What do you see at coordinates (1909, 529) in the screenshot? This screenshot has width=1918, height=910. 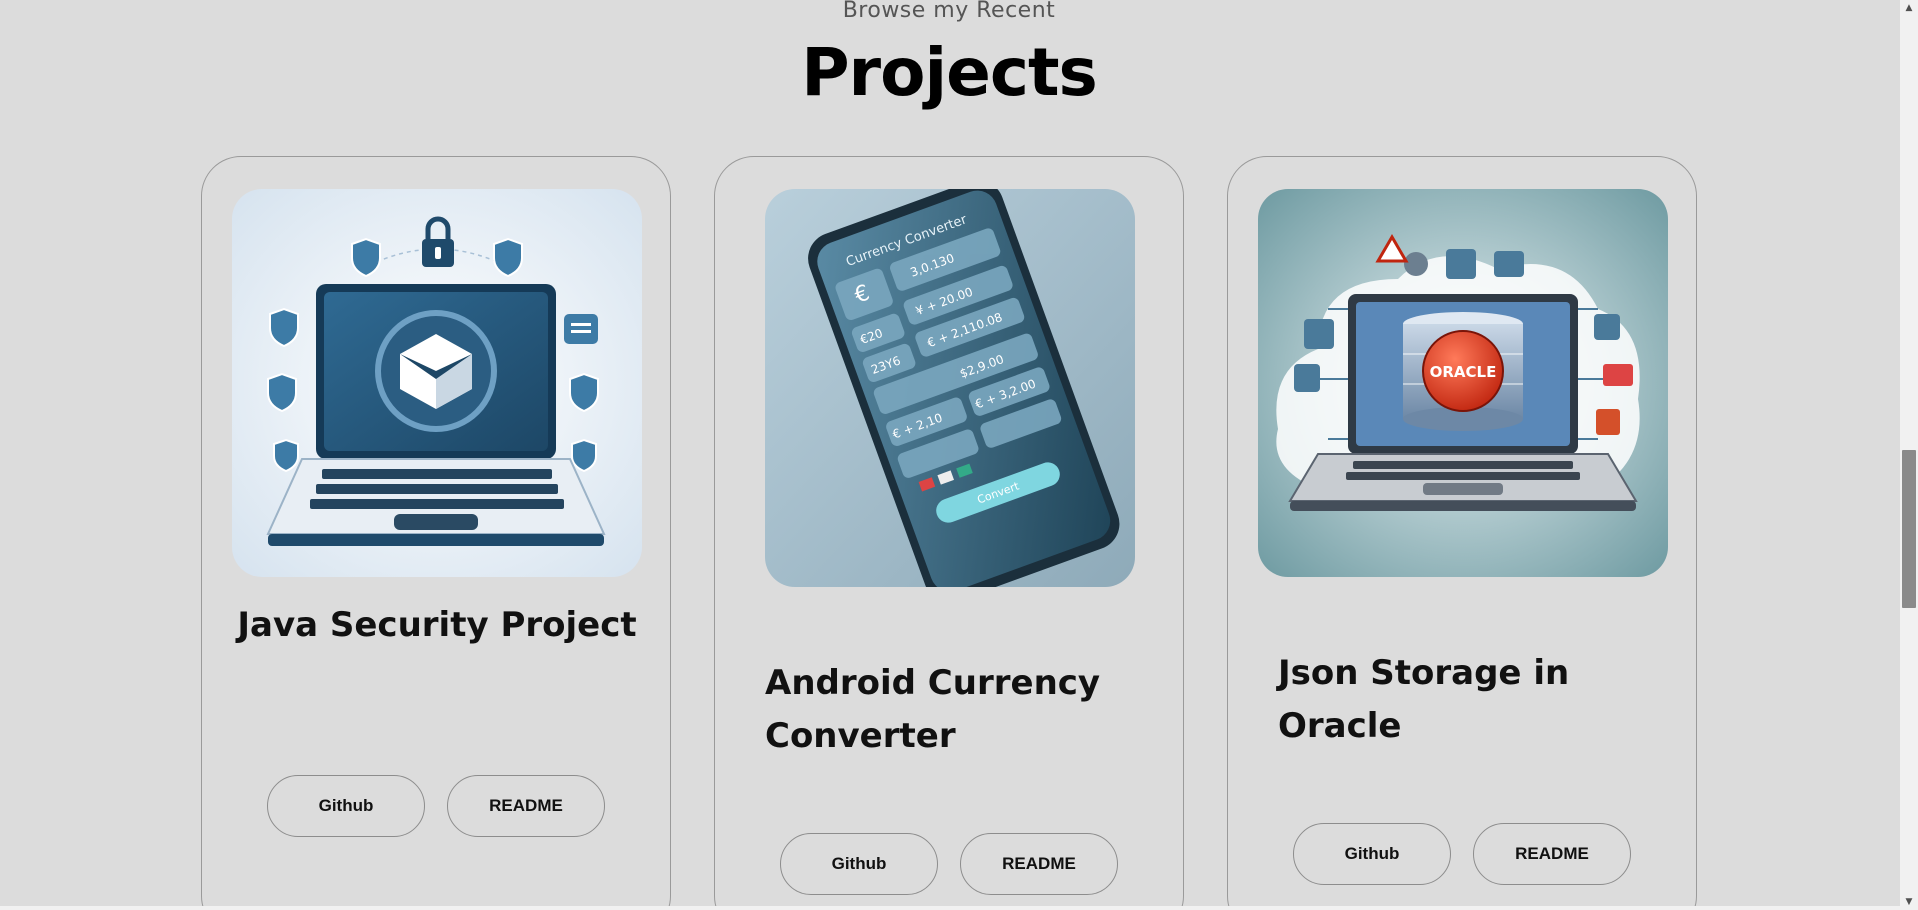 I see `scroll-thumb` at bounding box center [1909, 529].